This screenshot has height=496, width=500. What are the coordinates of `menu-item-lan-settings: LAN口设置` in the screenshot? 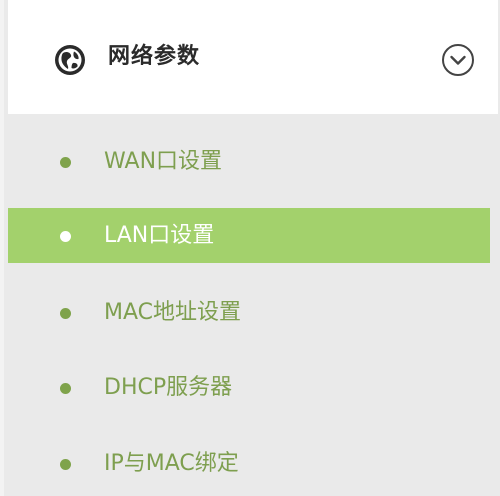 It's located at (249, 235).